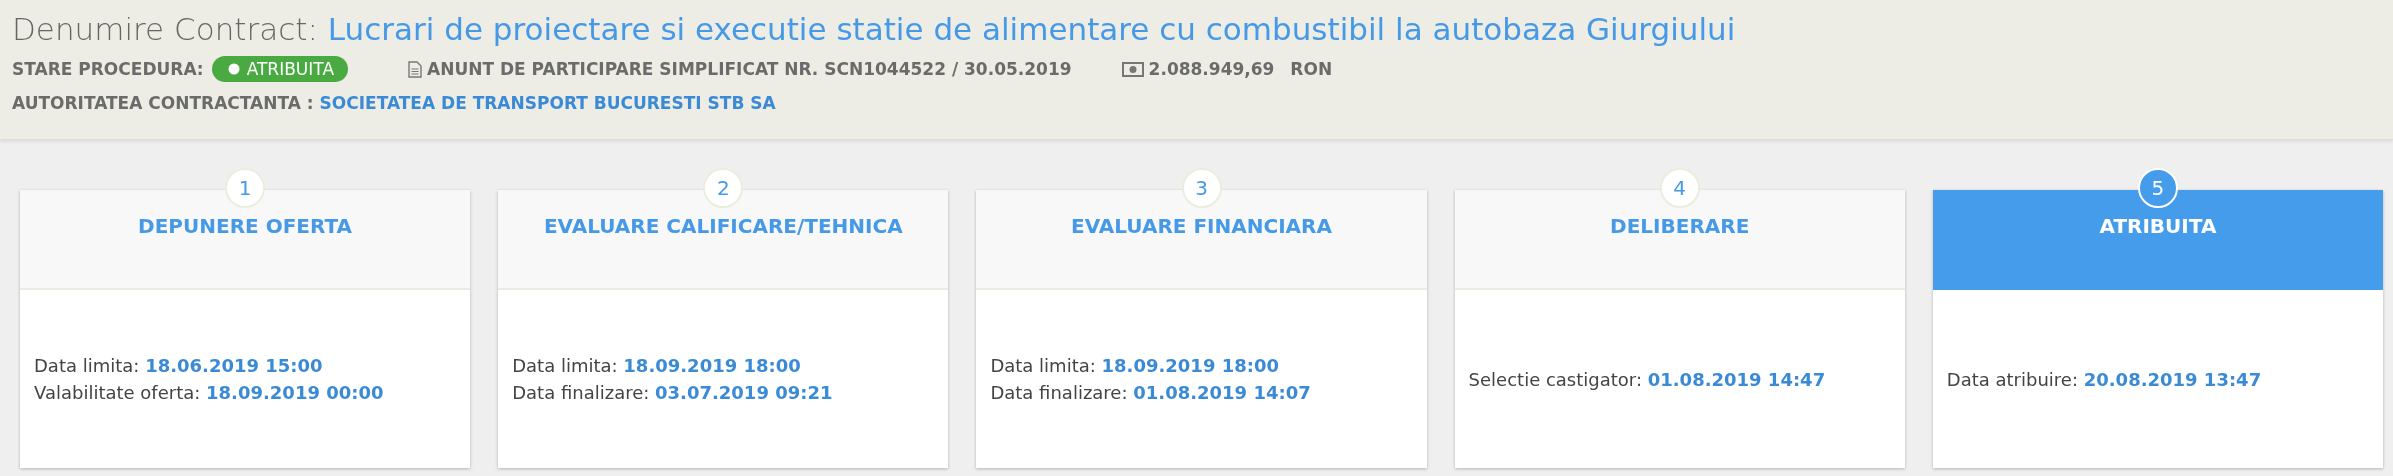  What do you see at coordinates (1211, 69) in the screenshot?
I see `amount-text: 2.088.949,69` at bounding box center [1211, 69].